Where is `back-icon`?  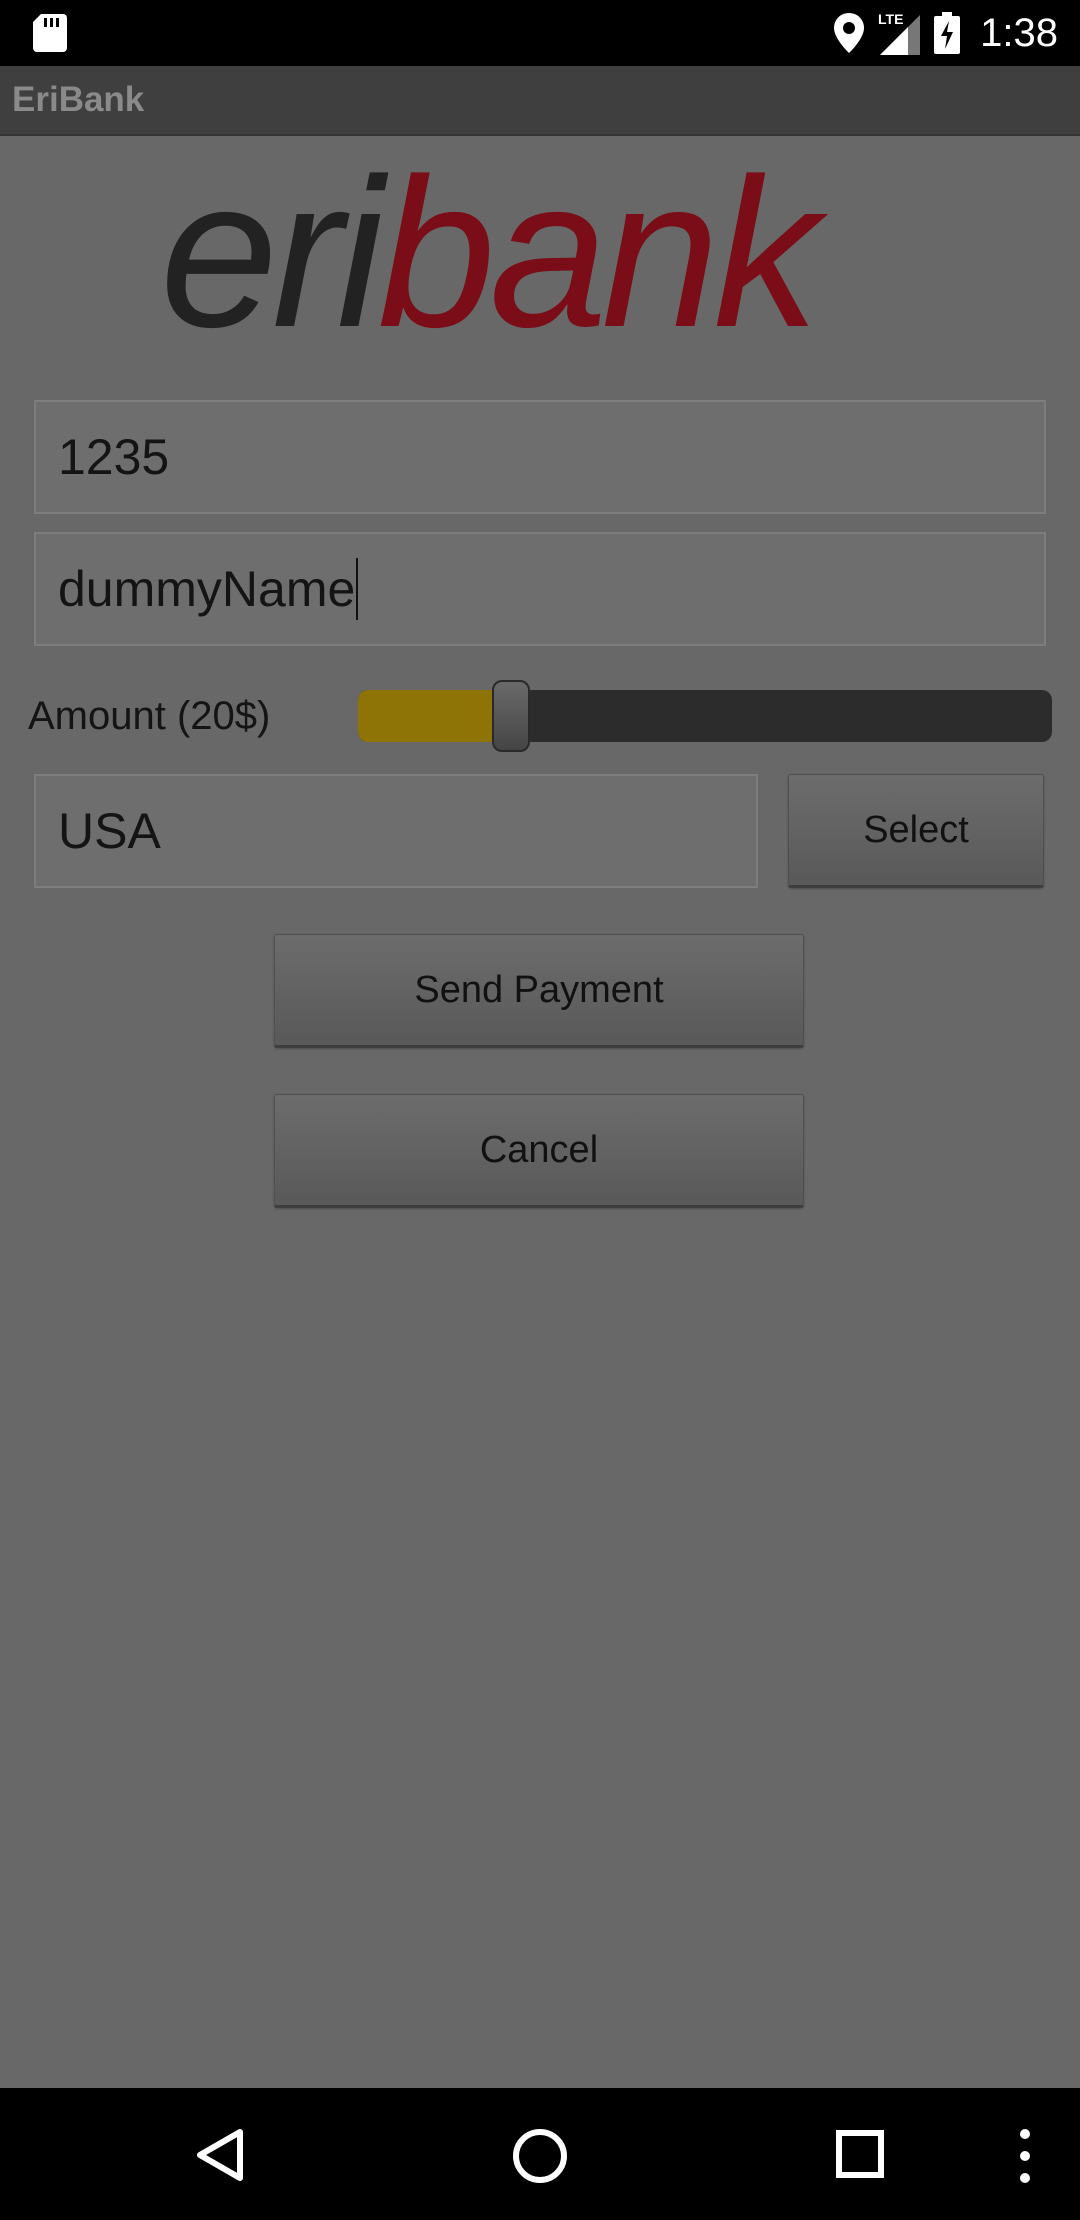 back-icon is located at coordinates (220, 2155).